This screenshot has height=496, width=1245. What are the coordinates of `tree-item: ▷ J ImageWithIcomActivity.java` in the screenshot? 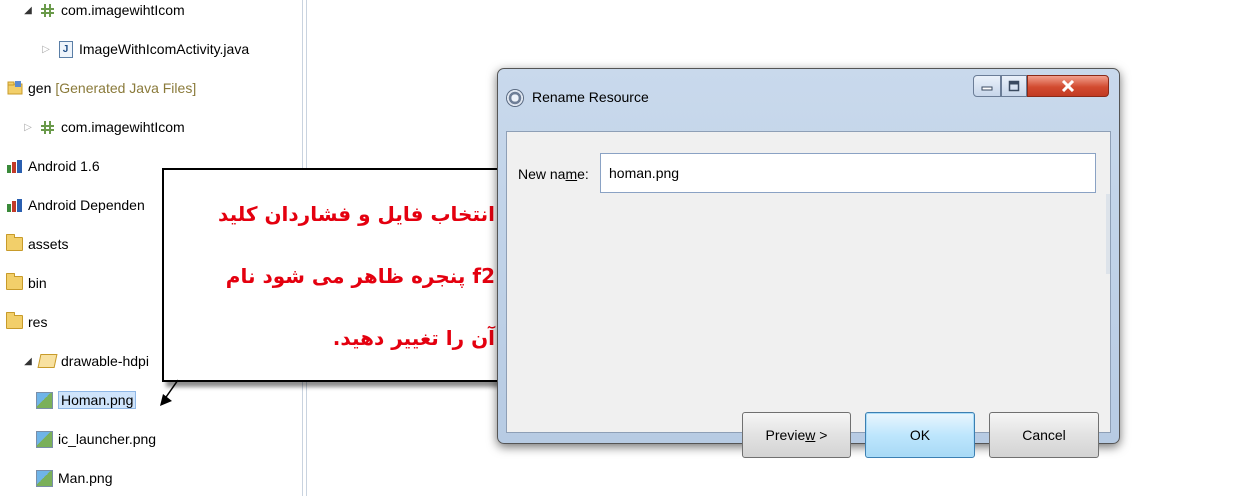 It's located at (144, 49).